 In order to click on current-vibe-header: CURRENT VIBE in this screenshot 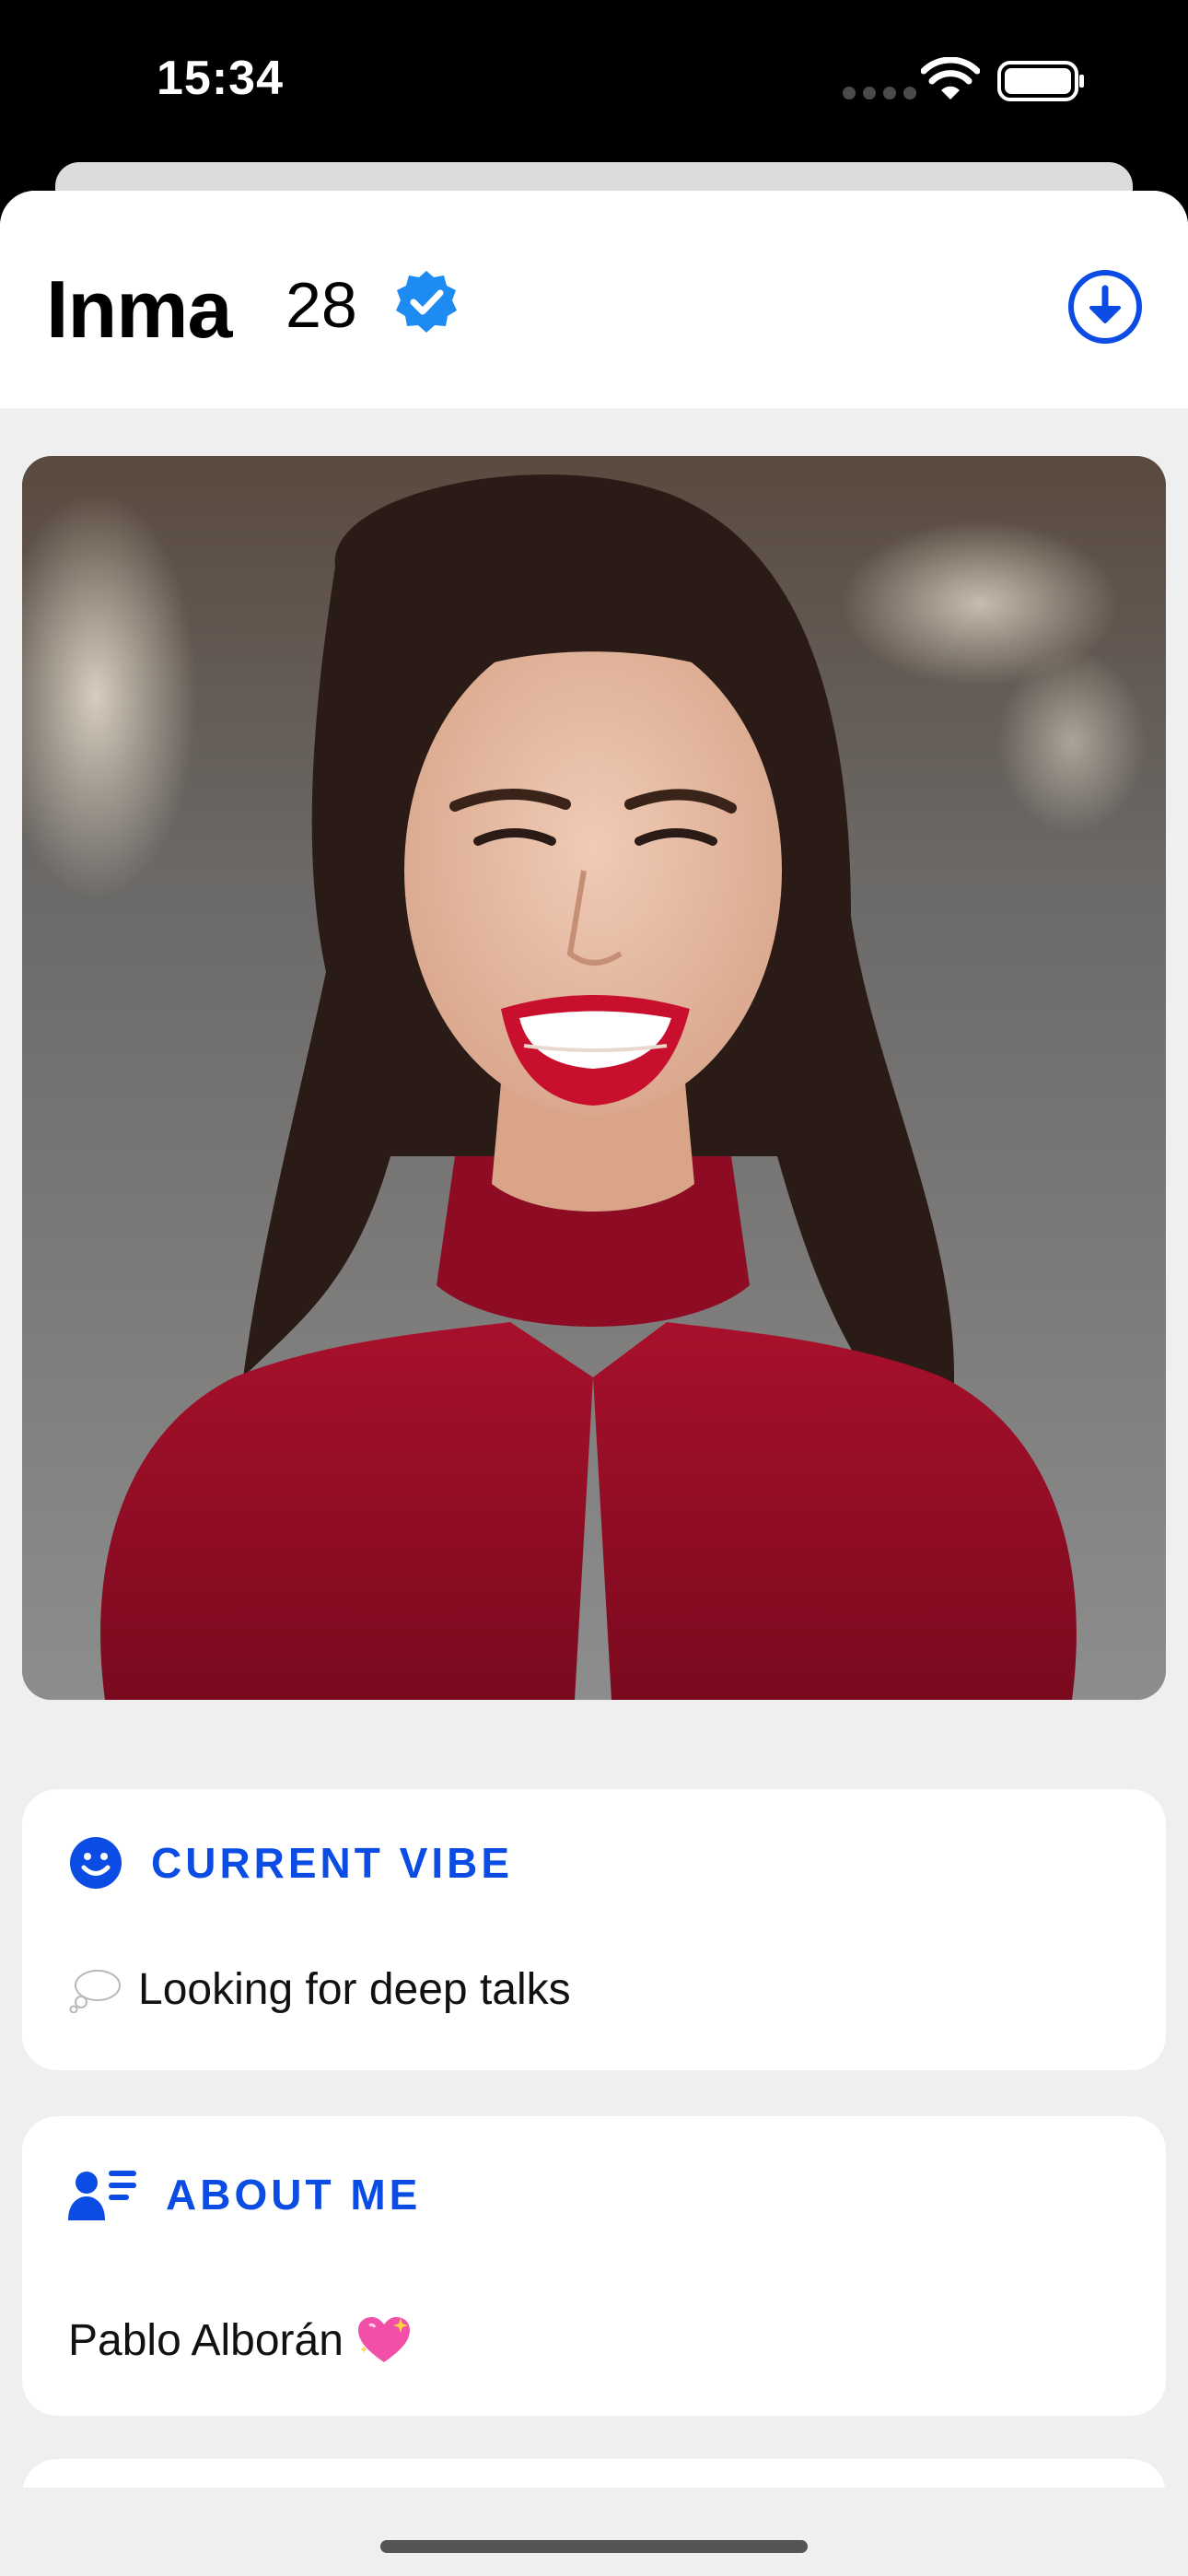, I will do `click(290, 1863)`.